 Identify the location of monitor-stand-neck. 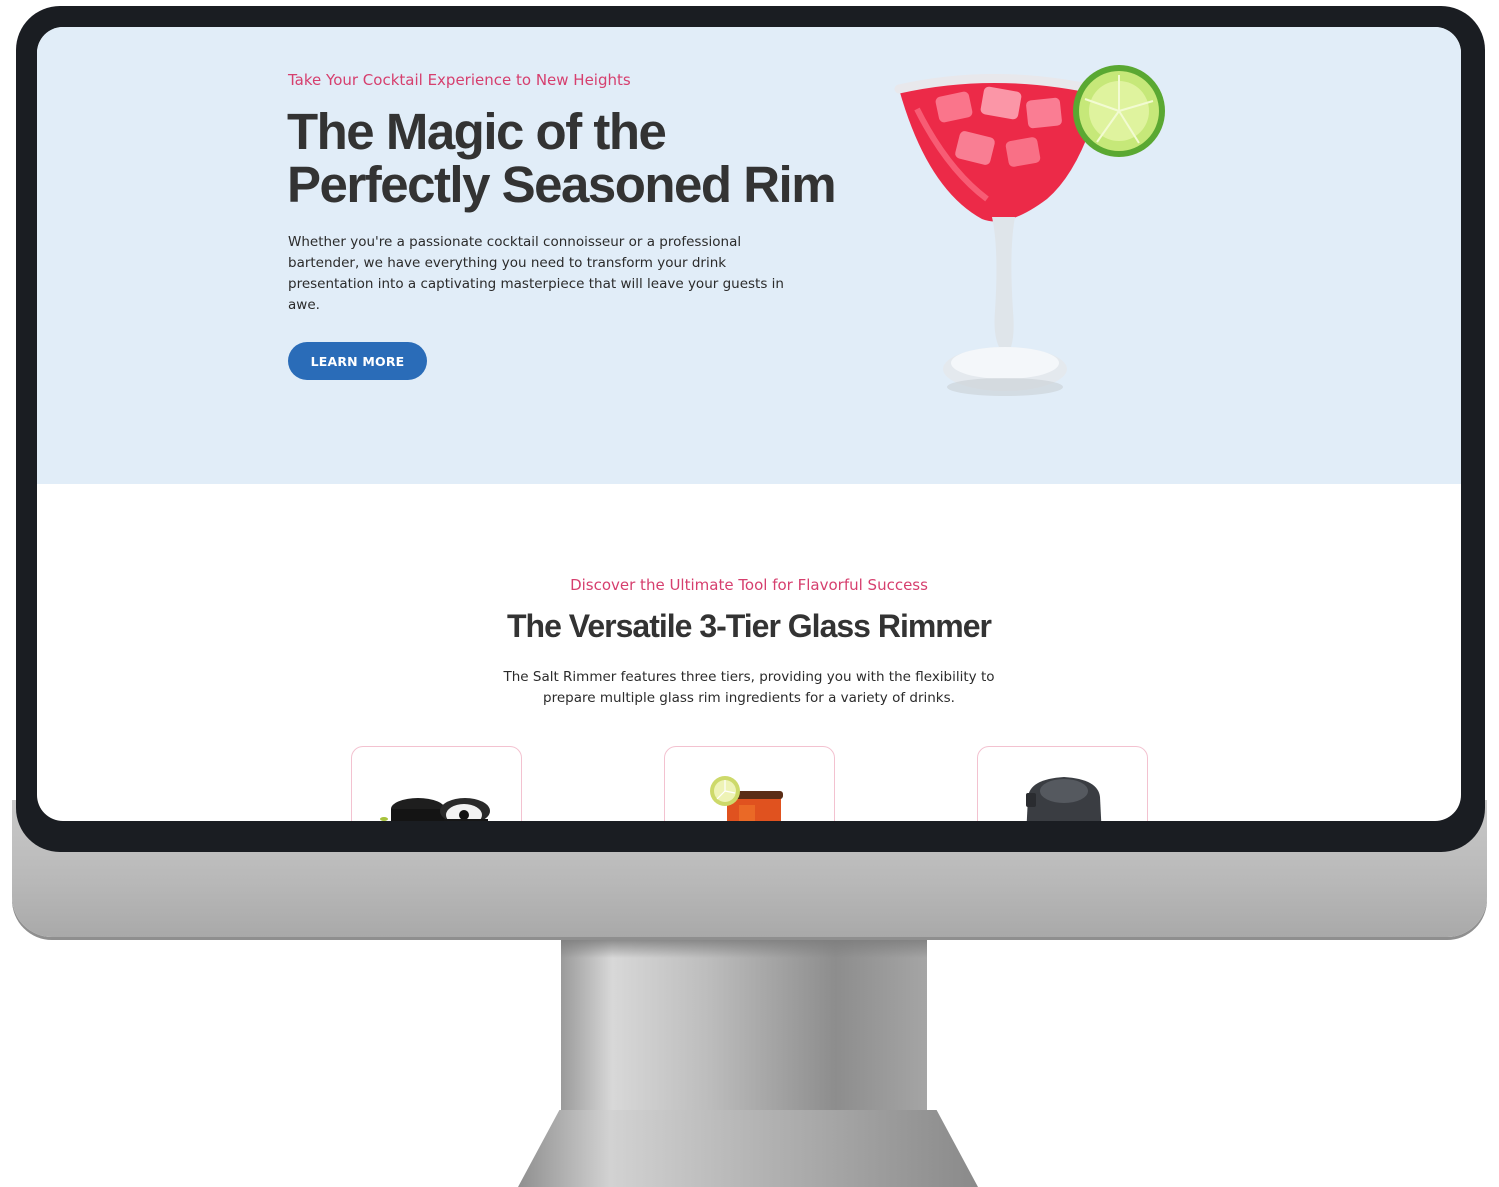
(744, 1026).